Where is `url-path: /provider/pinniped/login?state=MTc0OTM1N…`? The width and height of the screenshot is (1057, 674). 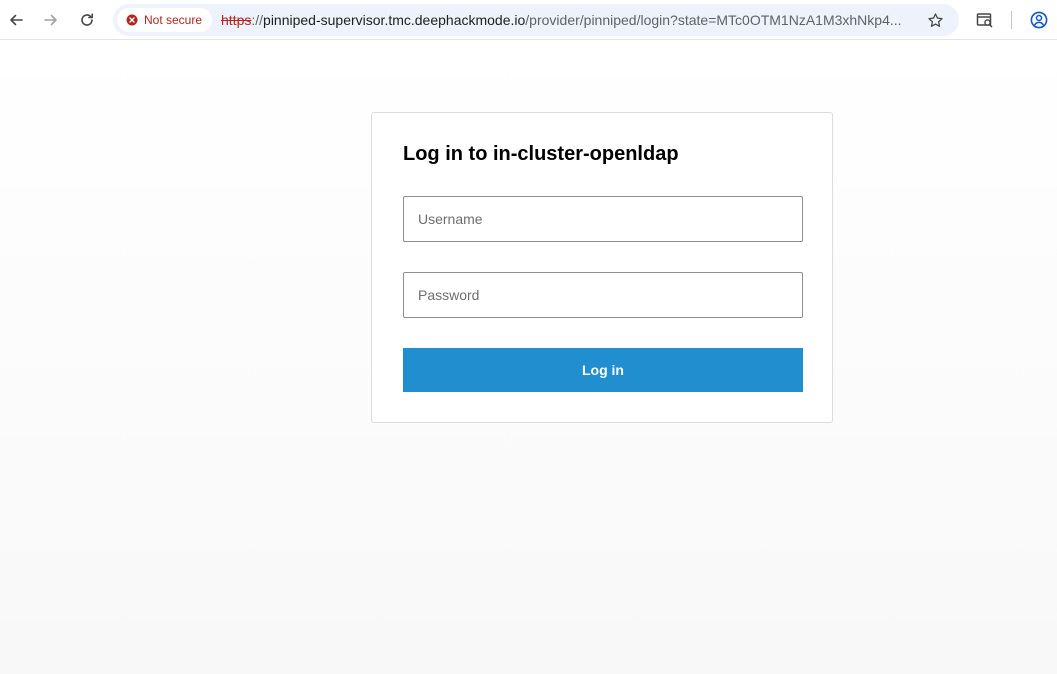 url-path: /provider/pinniped/login?state=MTc0OTM1N… is located at coordinates (713, 20).